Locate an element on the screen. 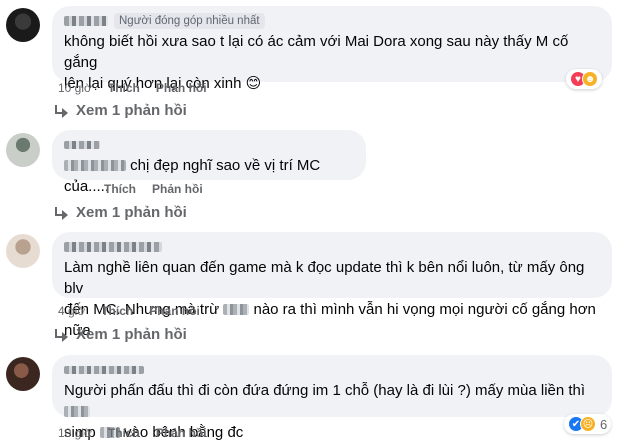  top-contributor-badge: Người đóng góp nhiều nhất is located at coordinates (189, 21).